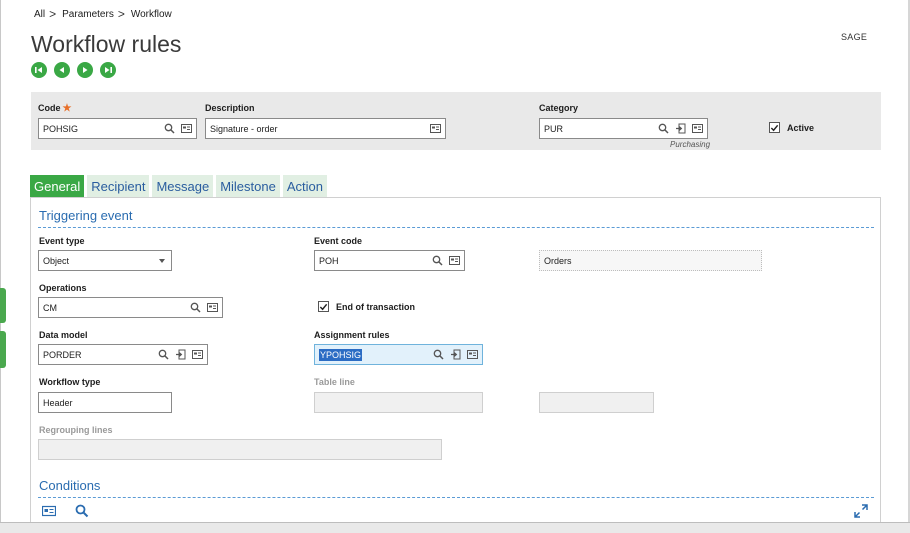  Describe the element at coordinates (50, 307) in the screenshot. I see `operations-value: CM` at that location.